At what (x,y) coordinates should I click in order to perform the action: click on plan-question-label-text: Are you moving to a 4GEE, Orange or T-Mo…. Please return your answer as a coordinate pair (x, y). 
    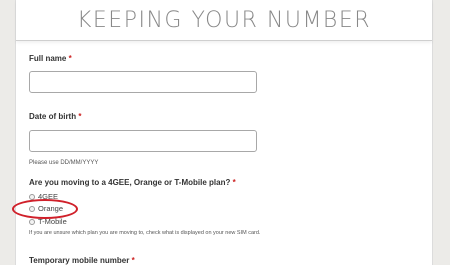
    Looking at the image, I should click on (130, 182).